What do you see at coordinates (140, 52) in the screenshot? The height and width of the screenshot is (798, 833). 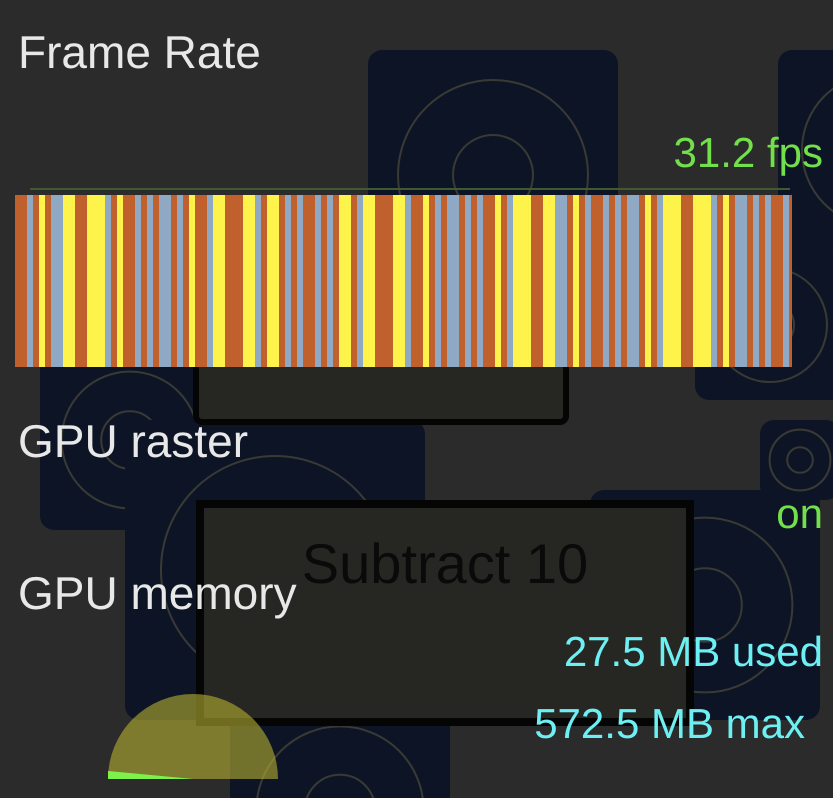 I see `section-title: Frame Rate` at bounding box center [140, 52].